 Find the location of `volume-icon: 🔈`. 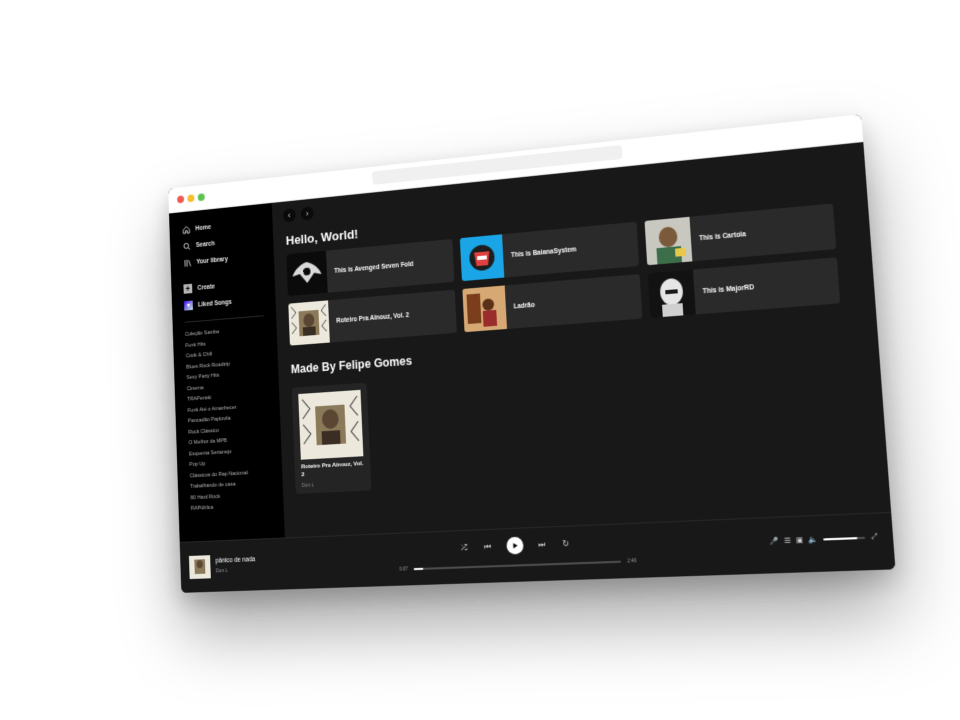

volume-icon: 🔈 is located at coordinates (813, 539).